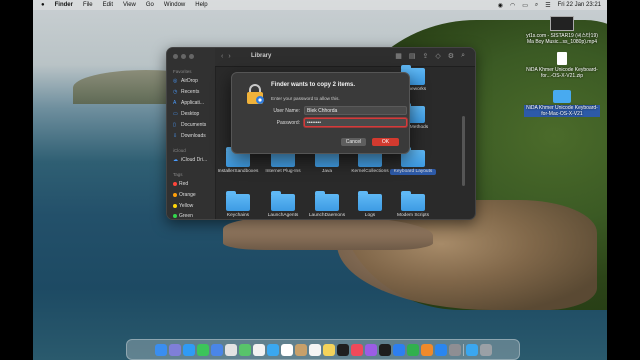  Describe the element at coordinates (258, 349) in the screenshot. I see `photos-app-icon` at that location.